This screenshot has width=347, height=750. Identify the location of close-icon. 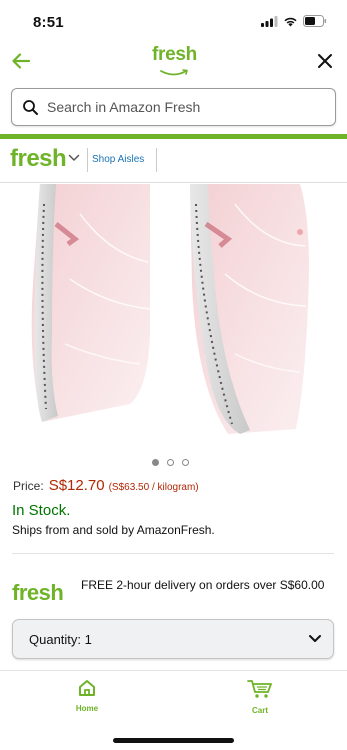
(325, 61).